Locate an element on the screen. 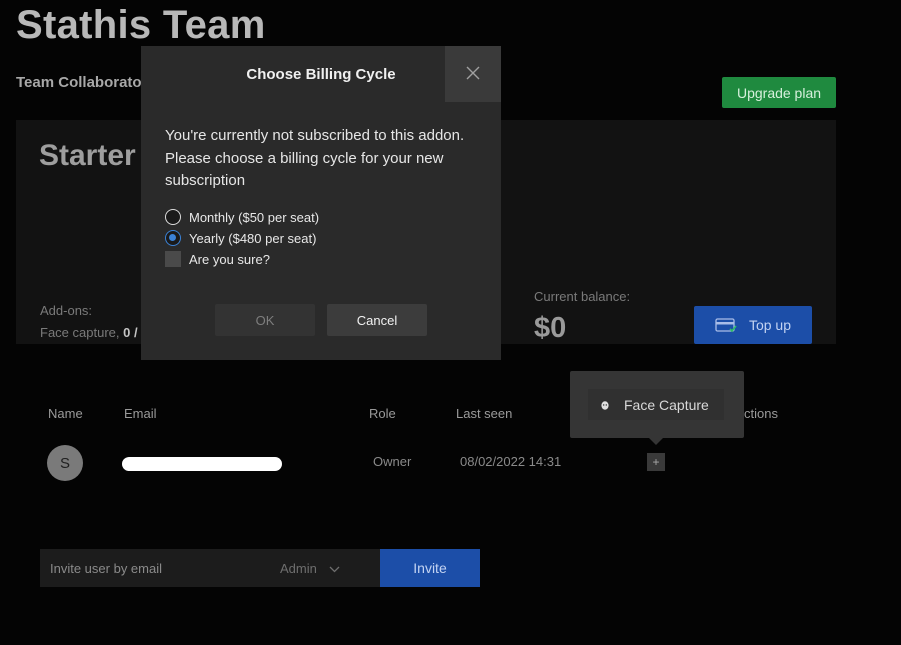 This screenshot has width=901, height=645. column-header-last-seen: Last seen is located at coordinates (484, 413).